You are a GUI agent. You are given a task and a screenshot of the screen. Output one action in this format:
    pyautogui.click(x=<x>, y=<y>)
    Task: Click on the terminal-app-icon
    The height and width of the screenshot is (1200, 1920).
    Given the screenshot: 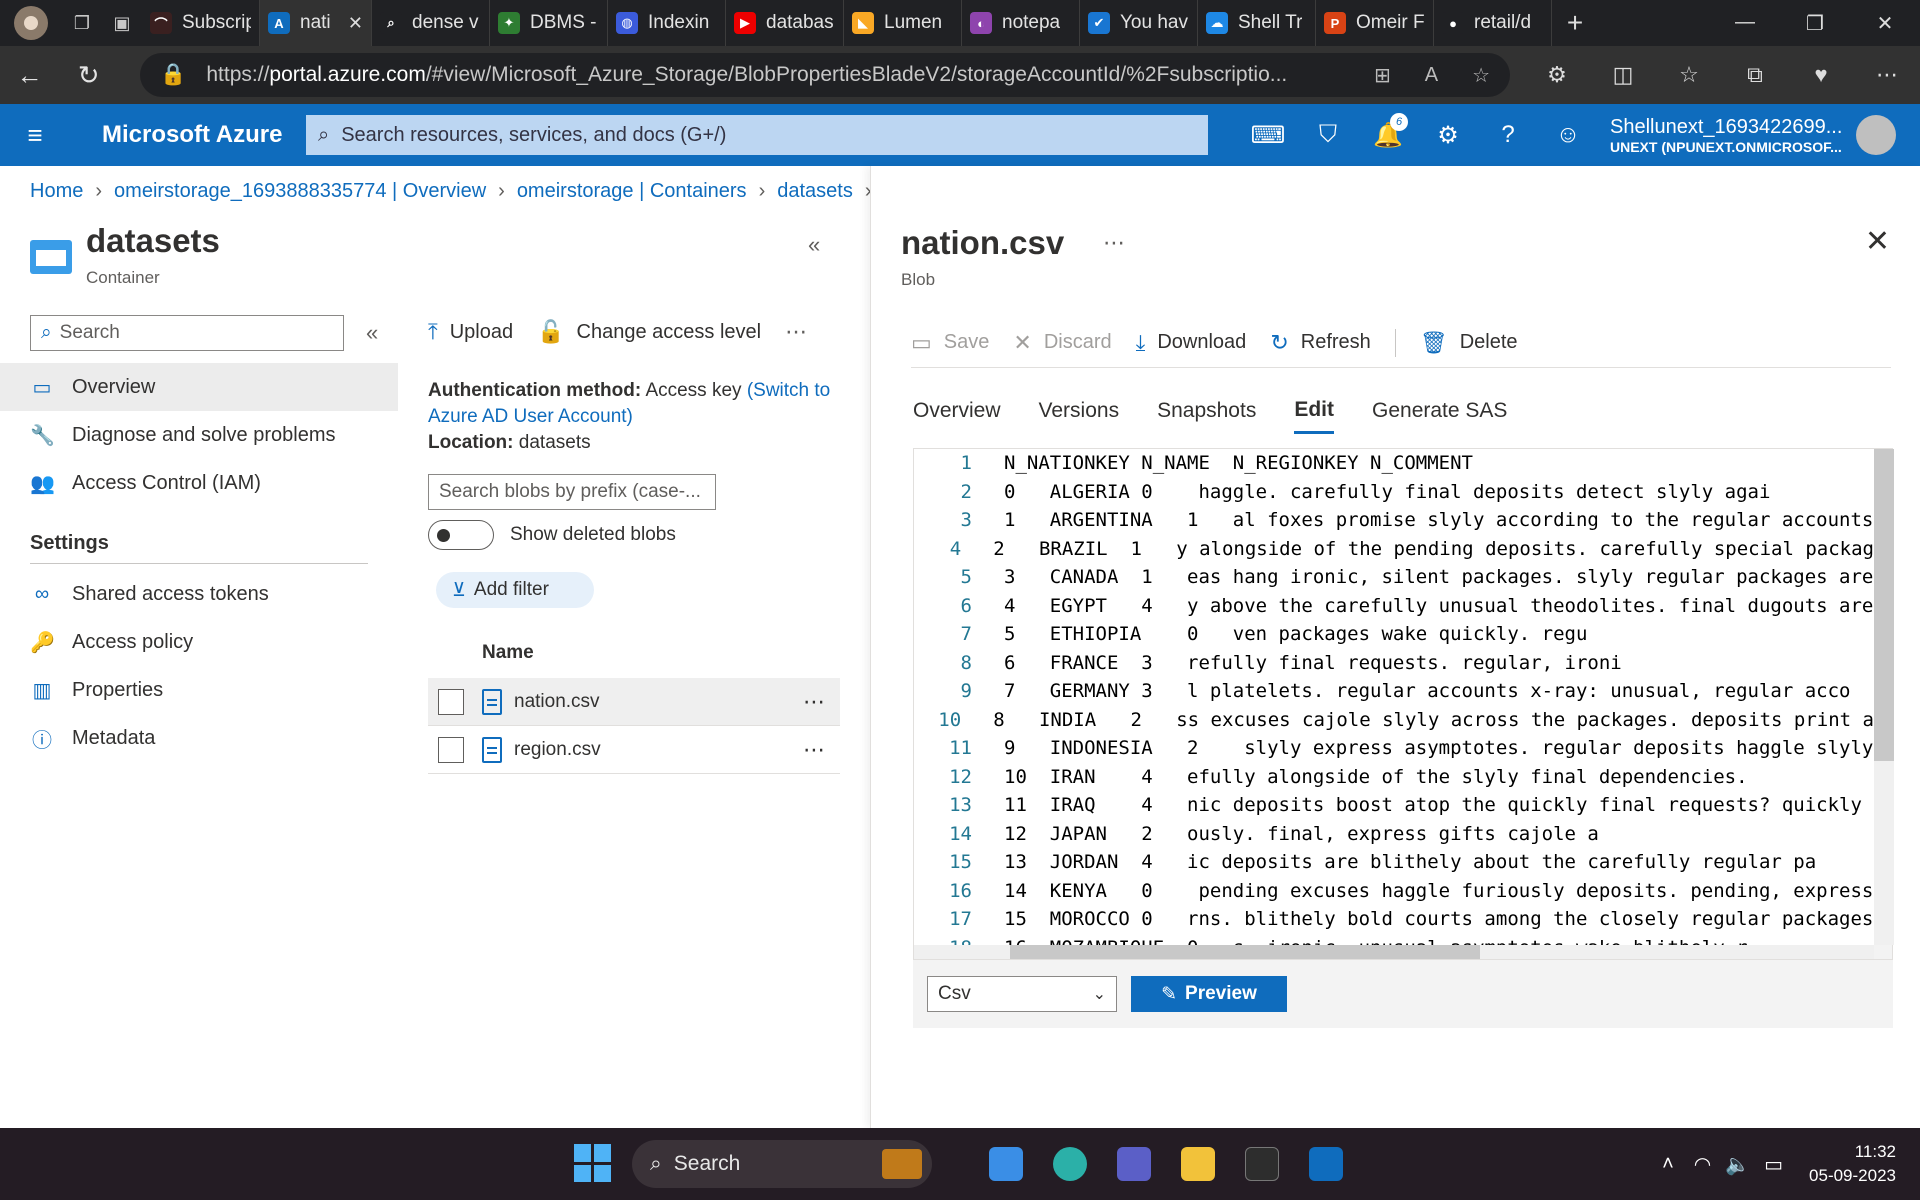 What is the action you would take?
    pyautogui.click(x=1262, y=1164)
    